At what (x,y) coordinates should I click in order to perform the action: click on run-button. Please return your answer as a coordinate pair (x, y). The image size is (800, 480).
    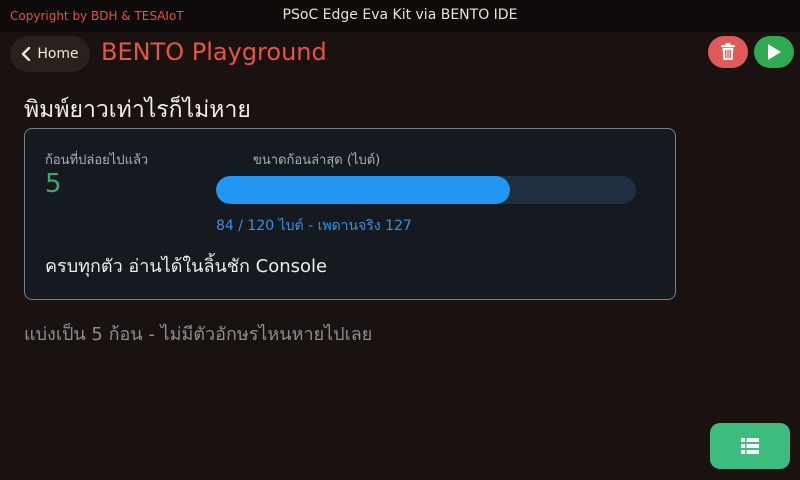
    Looking at the image, I should click on (774, 52).